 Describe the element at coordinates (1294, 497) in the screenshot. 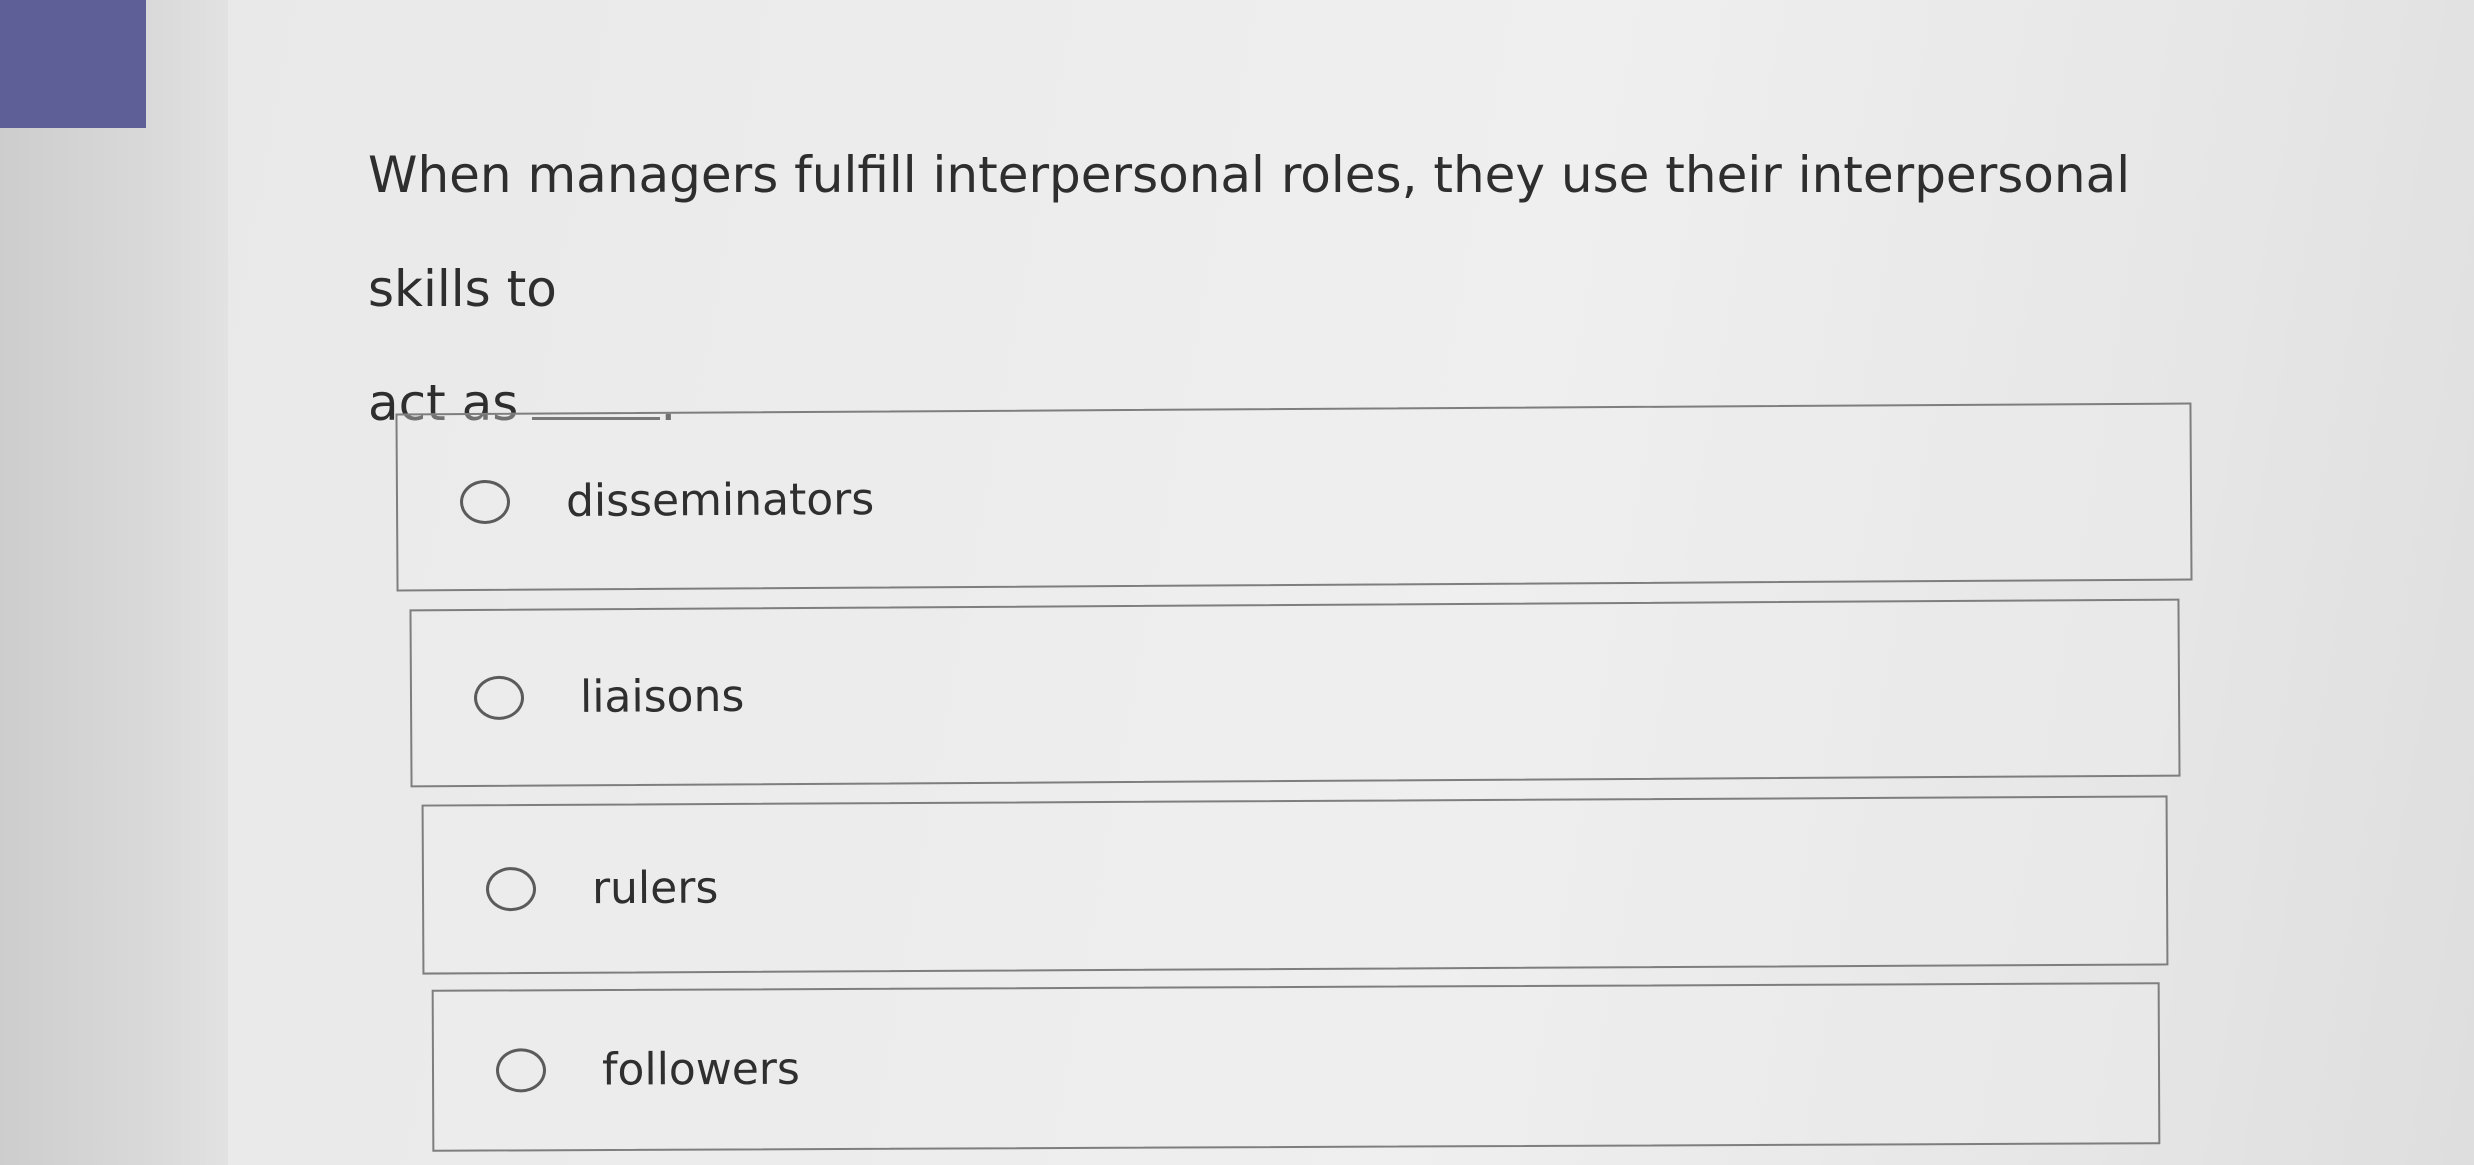

I see `option-disseminators: disseminators` at that location.